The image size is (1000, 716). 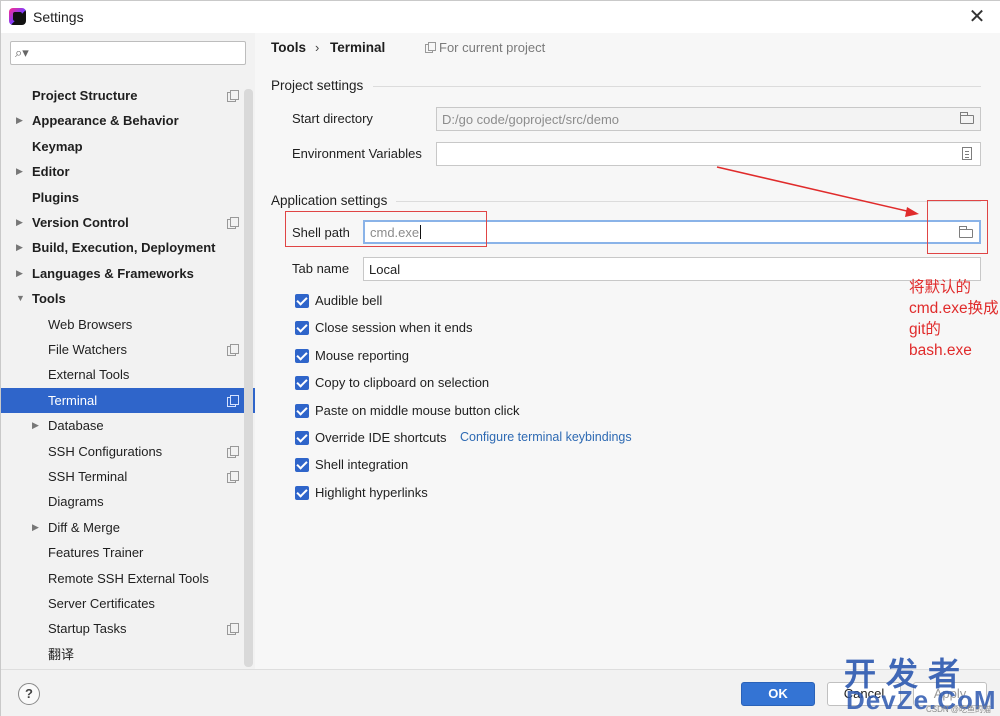 What do you see at coordinates (58, 17) in the screenshot?
I see `window-title: Settings` at bounding box center [58, 17].